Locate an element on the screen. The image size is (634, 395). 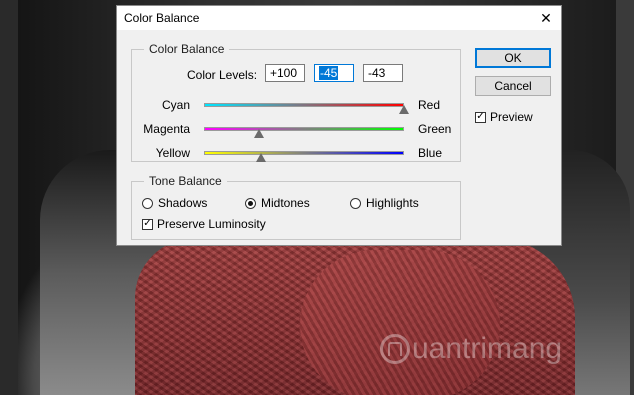
midtones-label: Midtones is located at coordinates (285, 203).